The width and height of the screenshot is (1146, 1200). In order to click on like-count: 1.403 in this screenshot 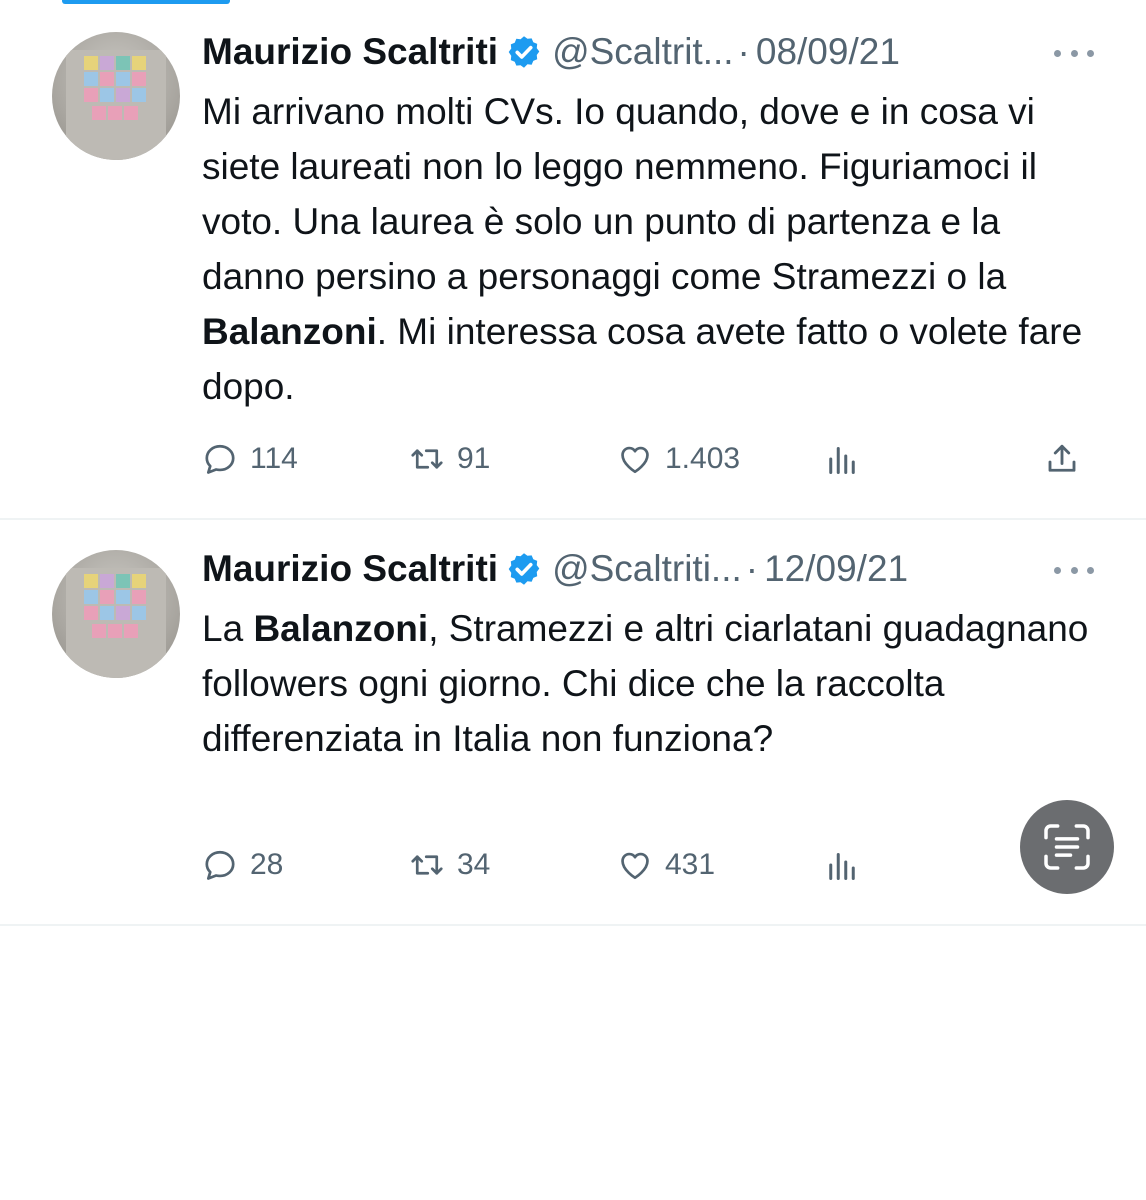, I will do `click(703, 458)`.